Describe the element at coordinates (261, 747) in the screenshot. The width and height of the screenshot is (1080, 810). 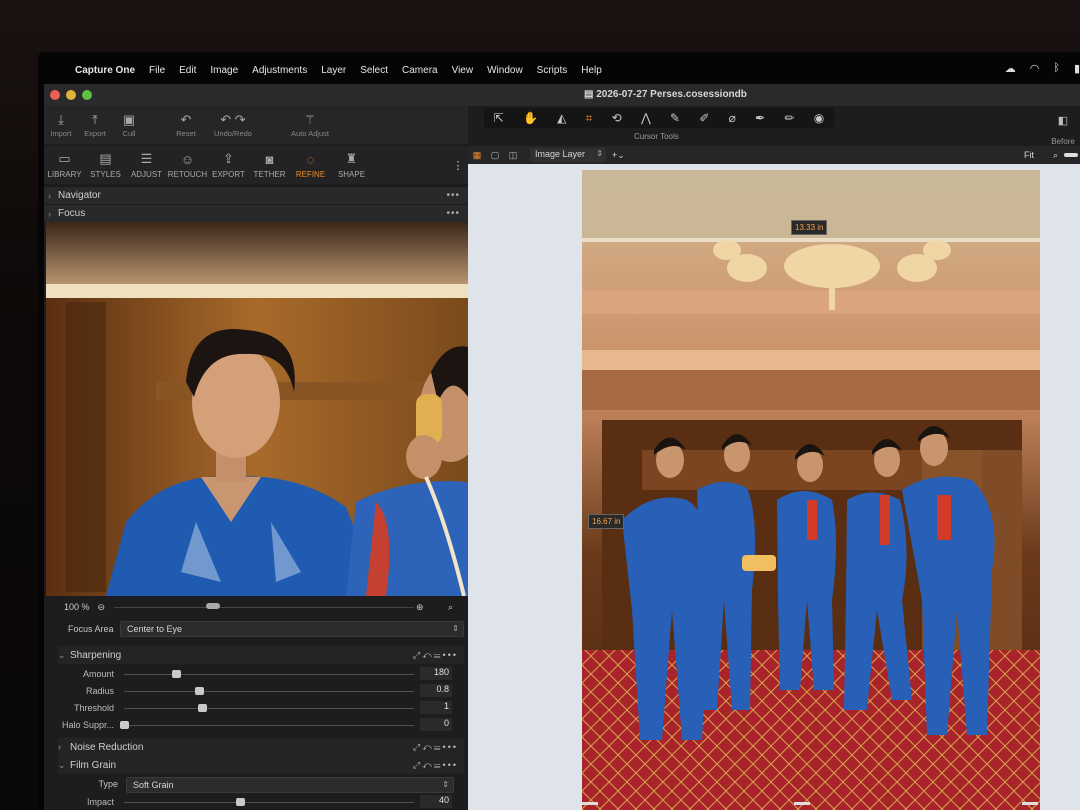
I see `noise-reduction-header: › Noise Reduction ⤢↶☰•••` at that location.